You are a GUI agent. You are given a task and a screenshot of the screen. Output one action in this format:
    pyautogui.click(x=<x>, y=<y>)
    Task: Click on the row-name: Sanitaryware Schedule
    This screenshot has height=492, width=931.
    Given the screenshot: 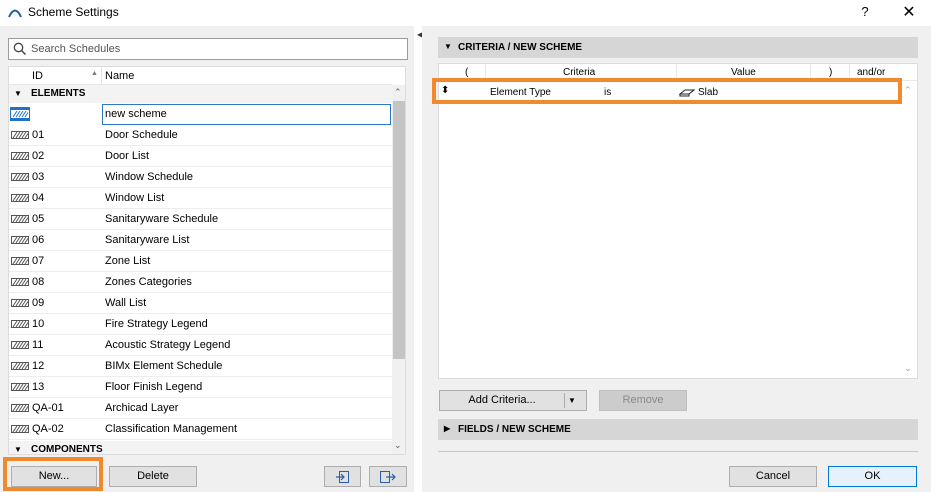 What is the action you would take?
    pyautogui.click(x=162, y=219)
    